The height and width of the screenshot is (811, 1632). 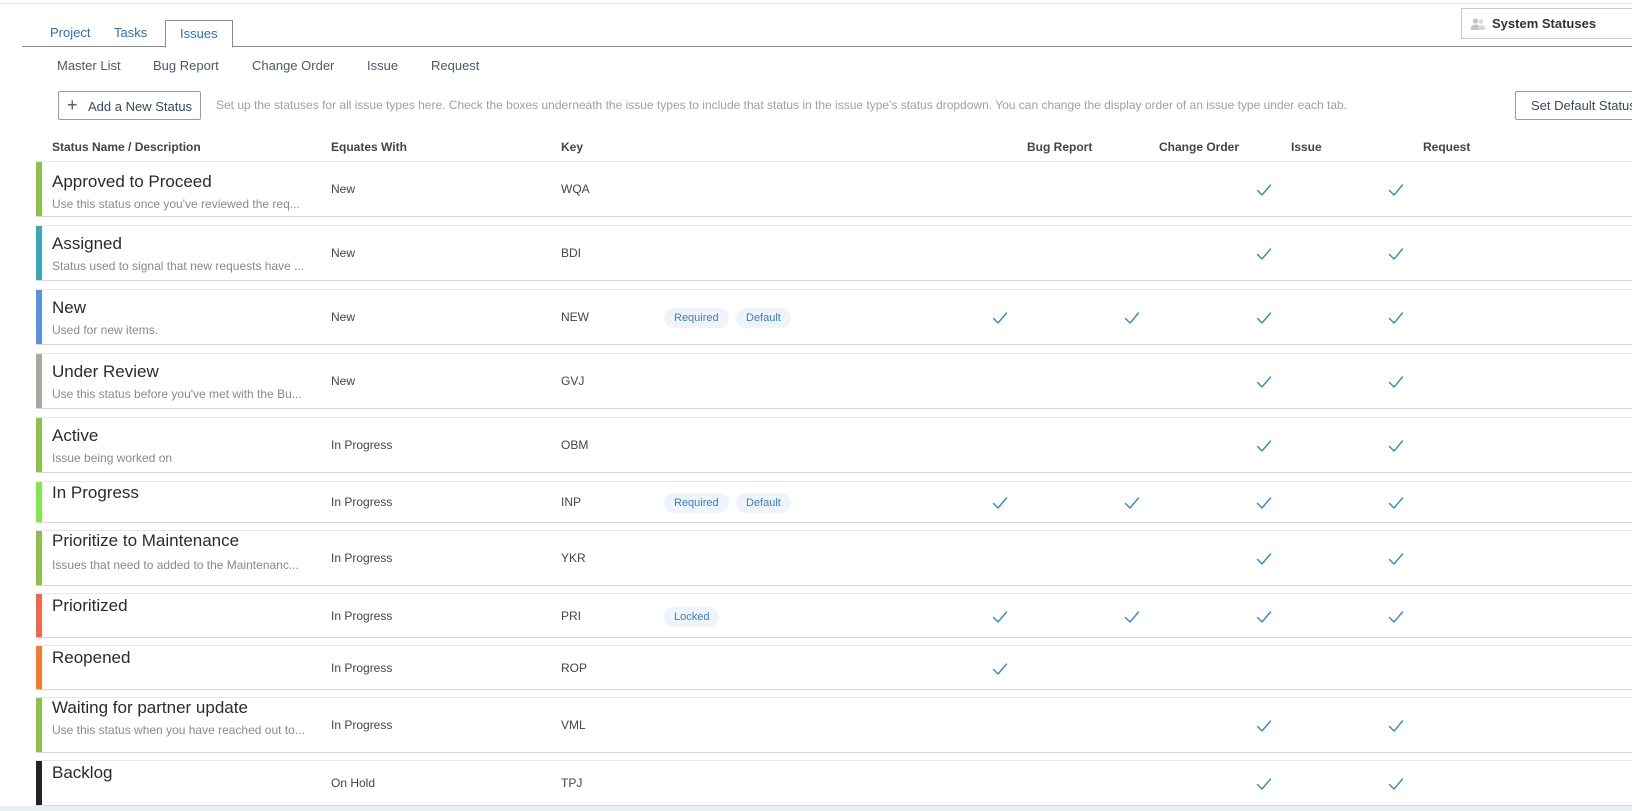 What do you see at coordinates (834, 667) in the screenshot?
I see `table-row: Reopened In Progress ROP` at bounding box center [834, 667].